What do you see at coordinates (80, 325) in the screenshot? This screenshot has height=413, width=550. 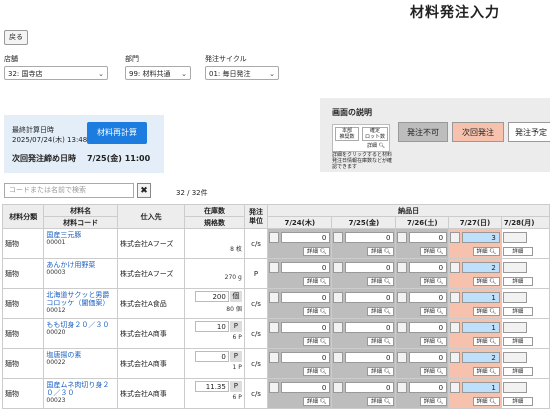 I see `material-name-link: もも切身２０／３０` at bounding box center [80, 325].